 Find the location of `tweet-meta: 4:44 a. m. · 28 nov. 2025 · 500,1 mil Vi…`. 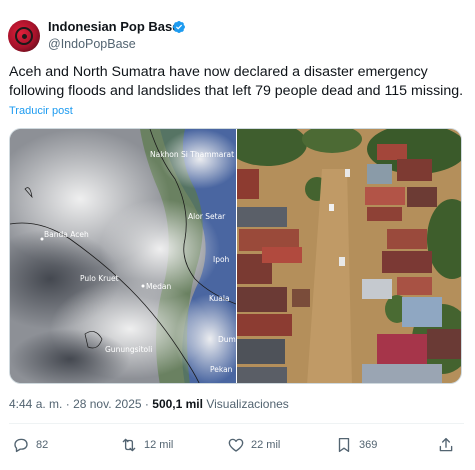

tweet-meta: 4:44 a. m. · 28 nov. 2025 · 500,1 mil Vi… is located at coordinates (149, 404).